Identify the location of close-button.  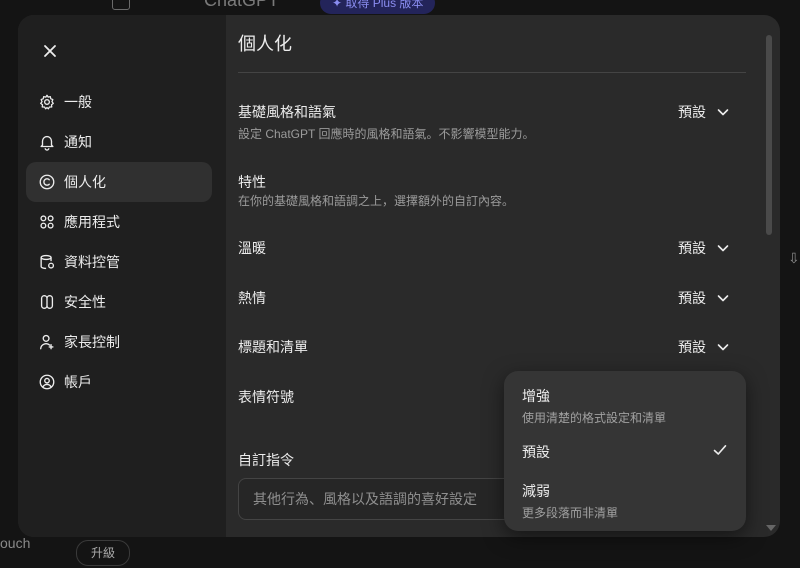
(50, 51).